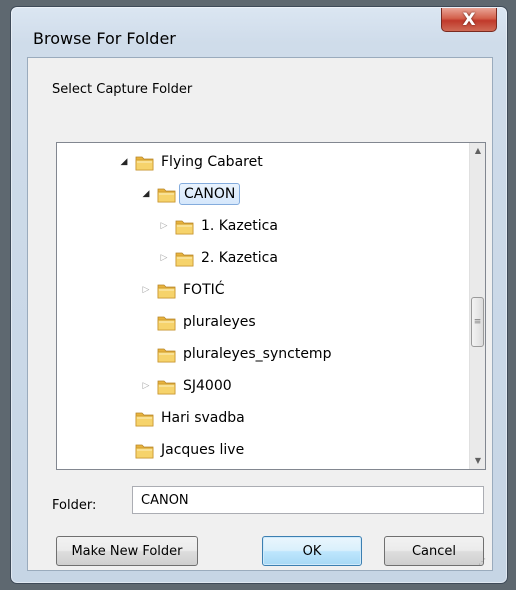  What do you see at coordinates (204, 290) in the screenshot?
I see `tree-item-label: FOTIĆ` at bounding box center [204, 290].